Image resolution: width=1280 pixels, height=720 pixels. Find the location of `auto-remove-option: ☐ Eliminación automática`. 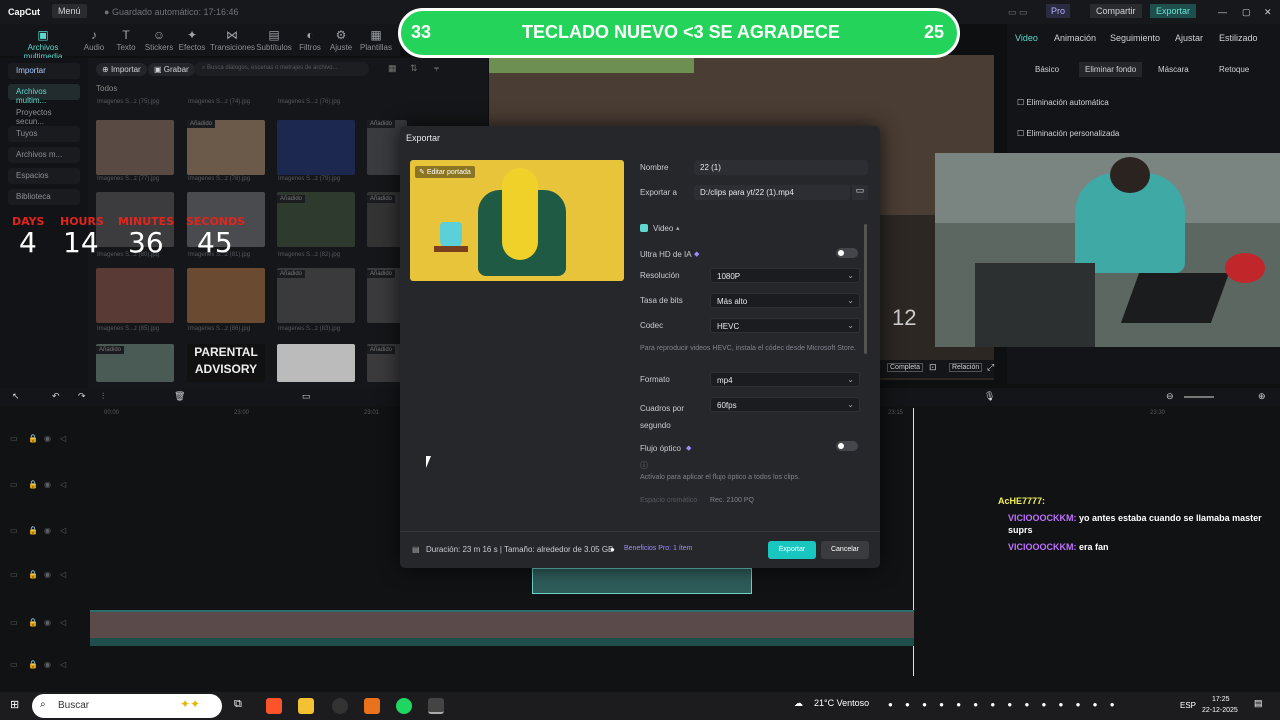

auto-remove-option: ☐ Eliminación automática is located at coordinates (1063, 102).